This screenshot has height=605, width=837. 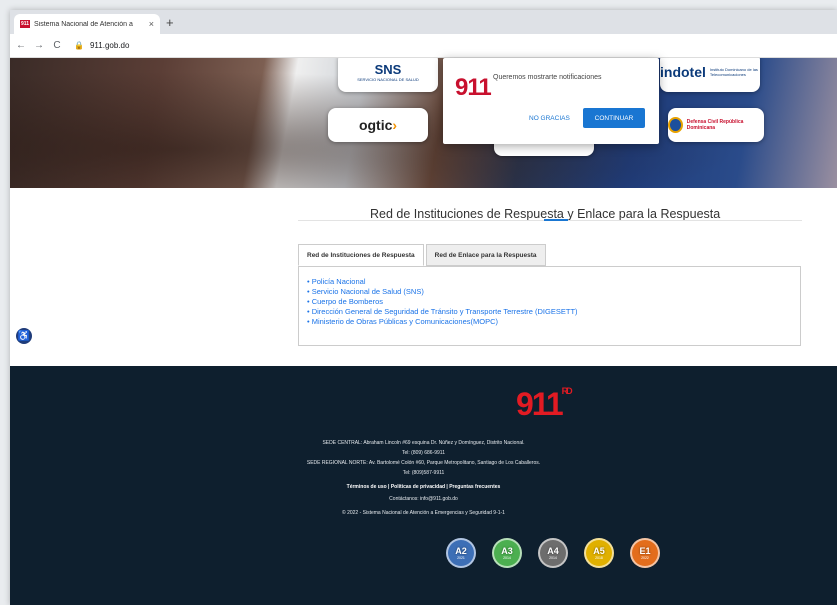 I want to click on chevron-right-icon: ›, so click(x=395, y=125).